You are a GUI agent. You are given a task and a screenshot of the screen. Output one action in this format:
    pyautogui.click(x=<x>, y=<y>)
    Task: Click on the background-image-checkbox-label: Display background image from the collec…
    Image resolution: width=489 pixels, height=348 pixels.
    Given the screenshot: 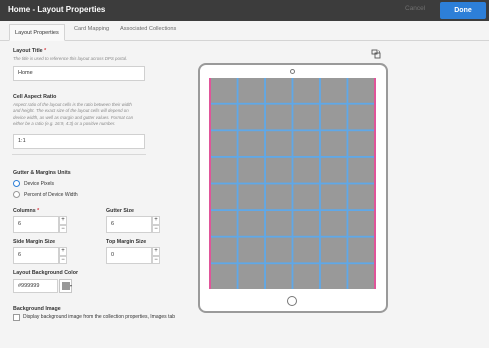 What is the action you would take?
    pyautogui.click(x=99, y=317)
    